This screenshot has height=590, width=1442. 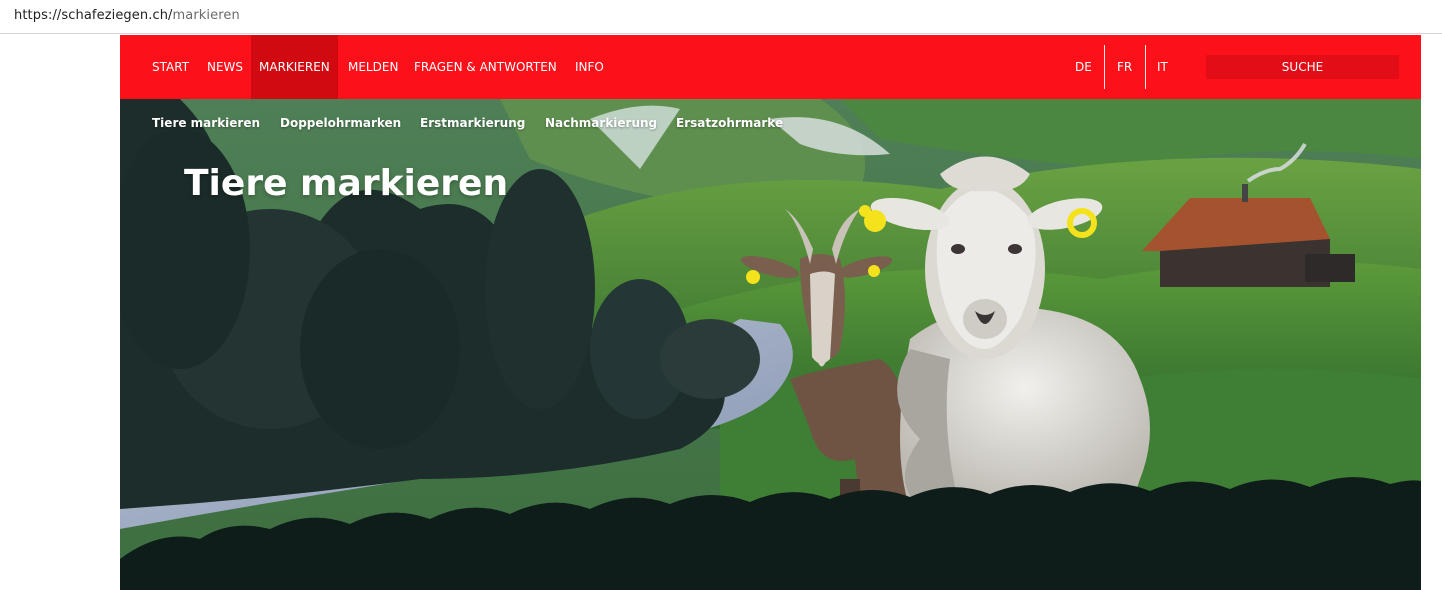 What do you see at coordinates (1302, 67) in the screenshot?
I see `search-button: SUCHE` at bounding box center [1302, 67].